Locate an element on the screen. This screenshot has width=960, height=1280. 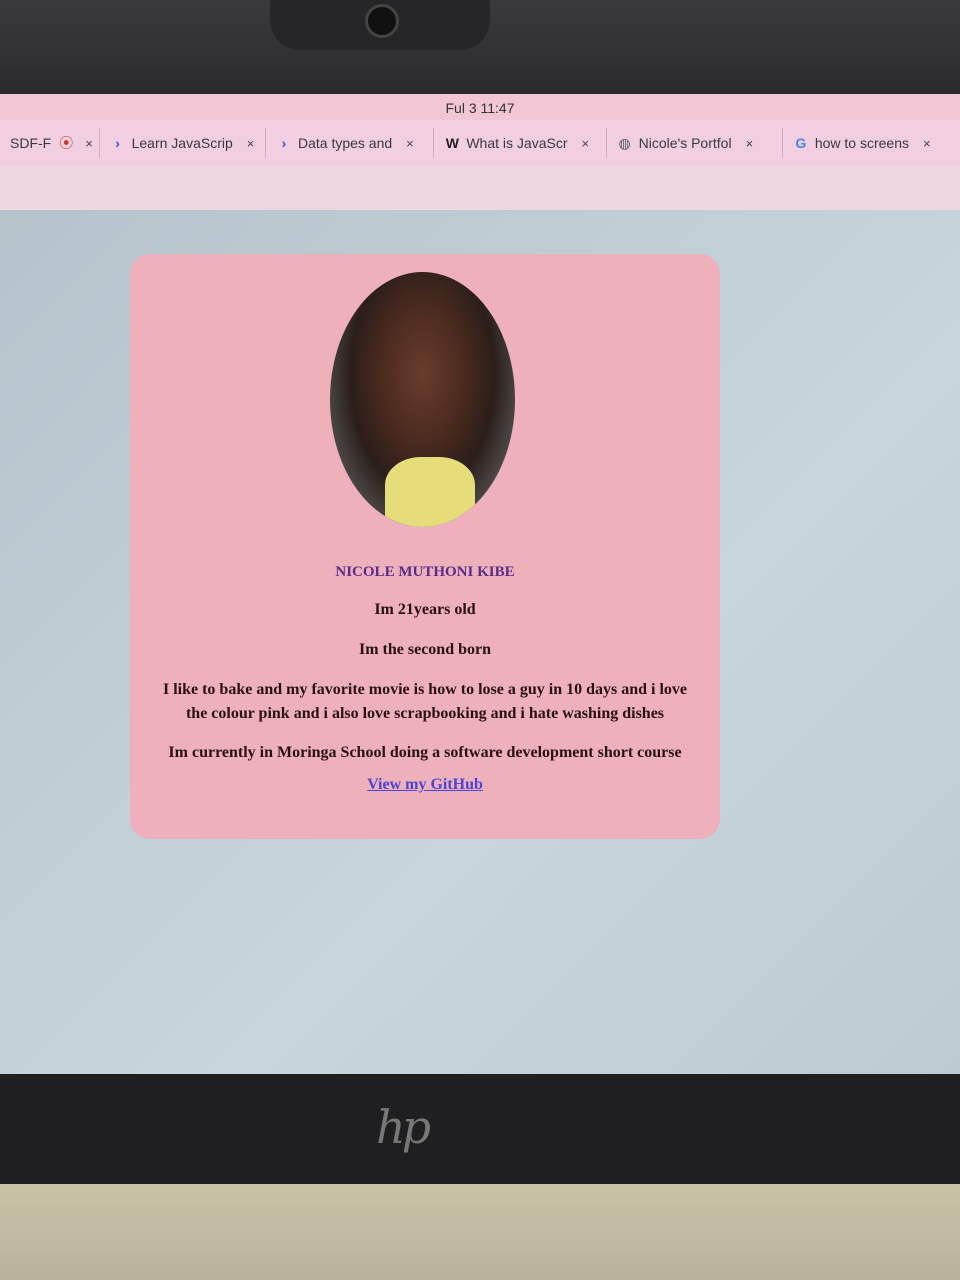
tab-label: Learn JavaScrip is located at coordinates (182, 143).